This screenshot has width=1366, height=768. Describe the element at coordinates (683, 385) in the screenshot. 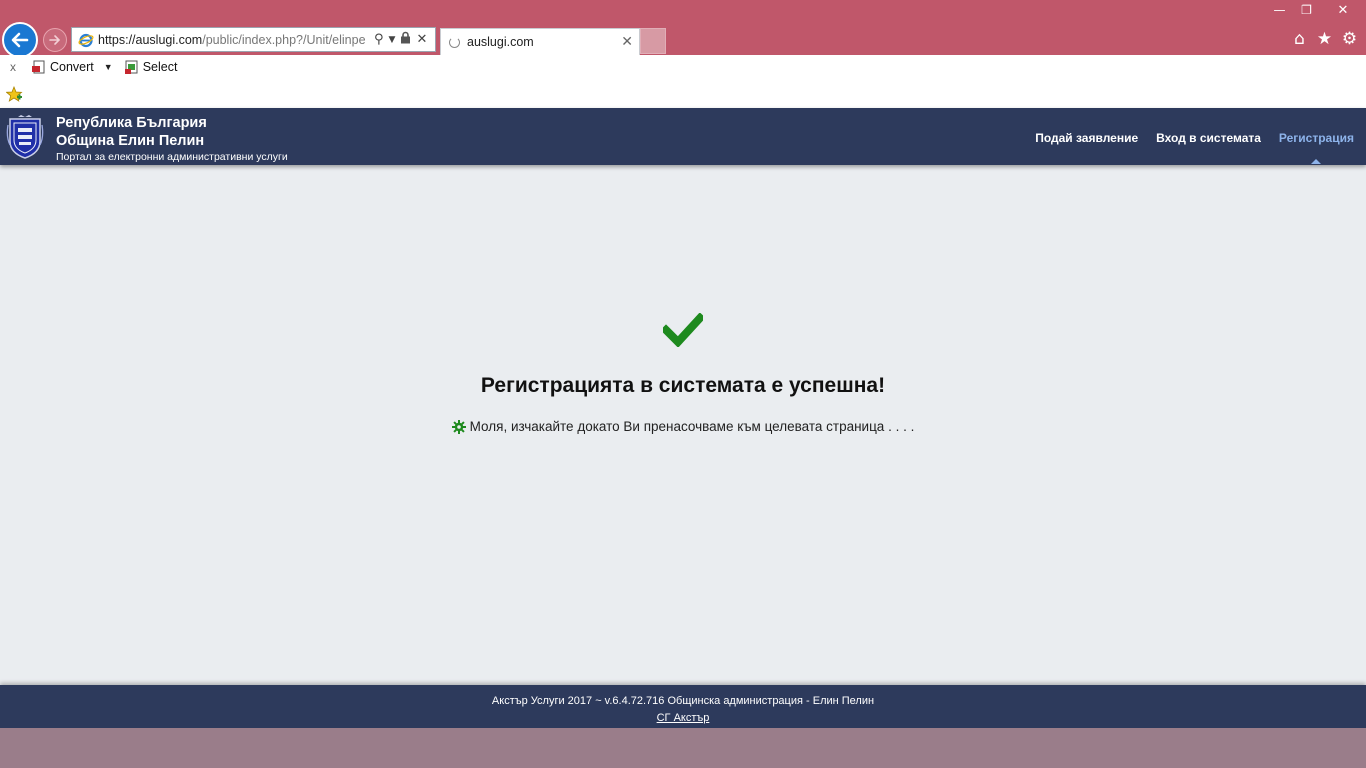

I see `success-heading: Регистрацията в системата е успешна!` at that location.